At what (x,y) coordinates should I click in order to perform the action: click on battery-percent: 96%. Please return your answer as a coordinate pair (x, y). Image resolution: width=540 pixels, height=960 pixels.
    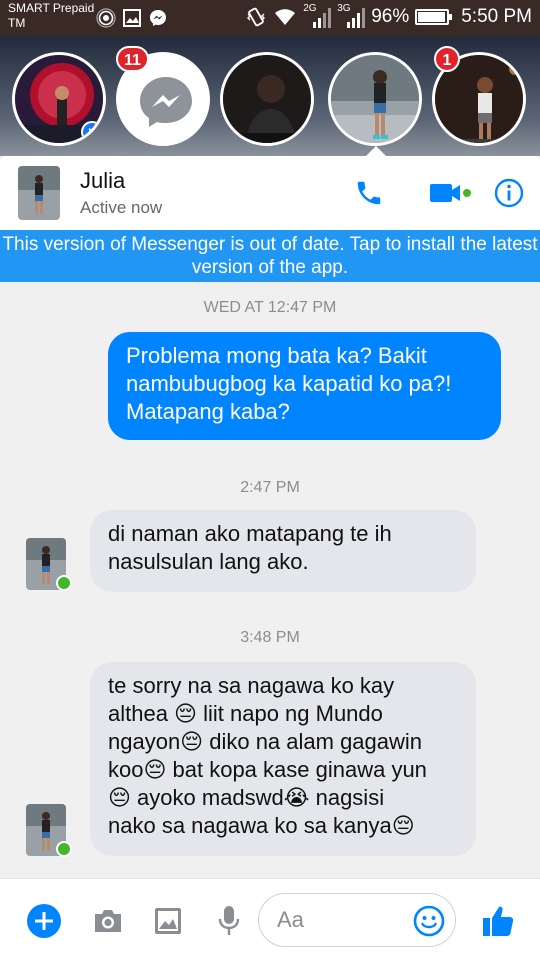
    Looking at the image, I should click on (390, 16).